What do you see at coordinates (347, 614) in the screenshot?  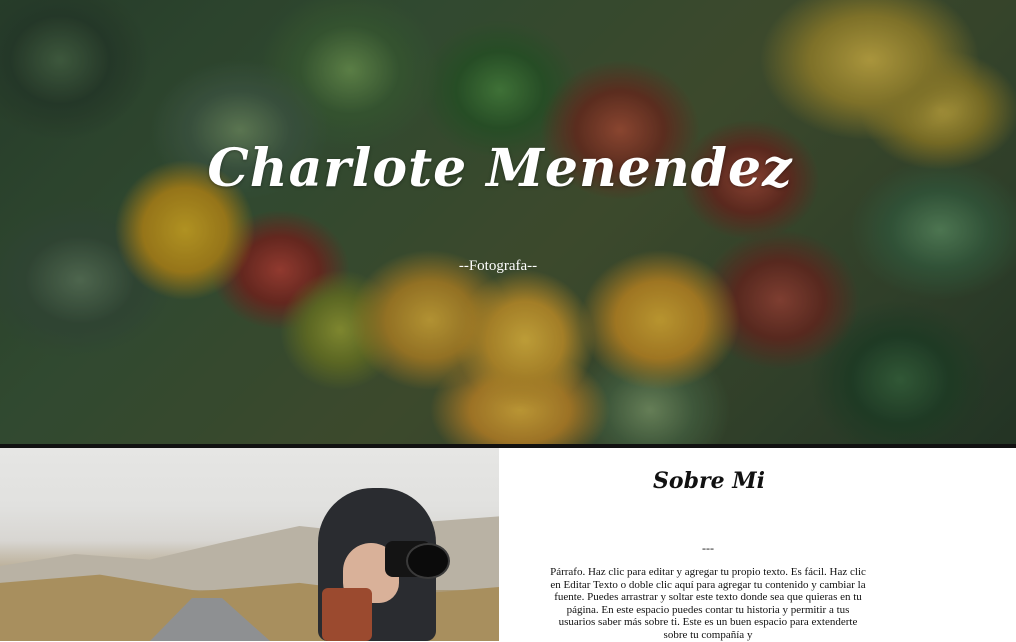 I see `photographer-scarf` at bounding box center [347, 614].